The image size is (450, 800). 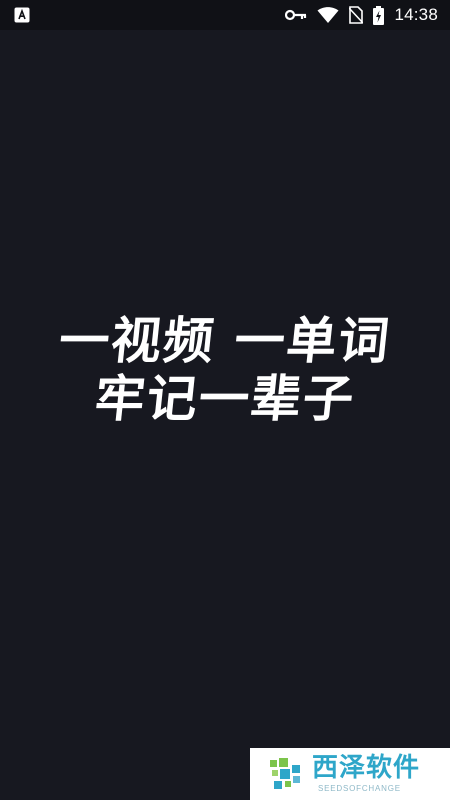 What do you see at coordinates (328, 14) in the screenshot?
I see `wifi-icon` at bounding box center [328, 14].